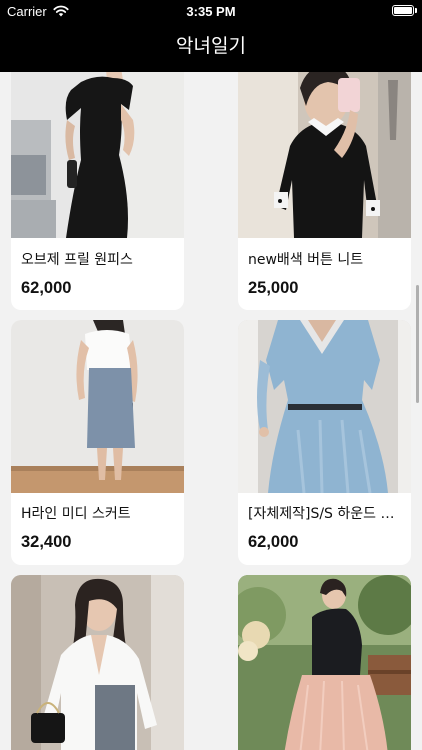 The image size is (422, 750). I want to click on status-bar: Carrier 3:35 PM, so click(211, 12).